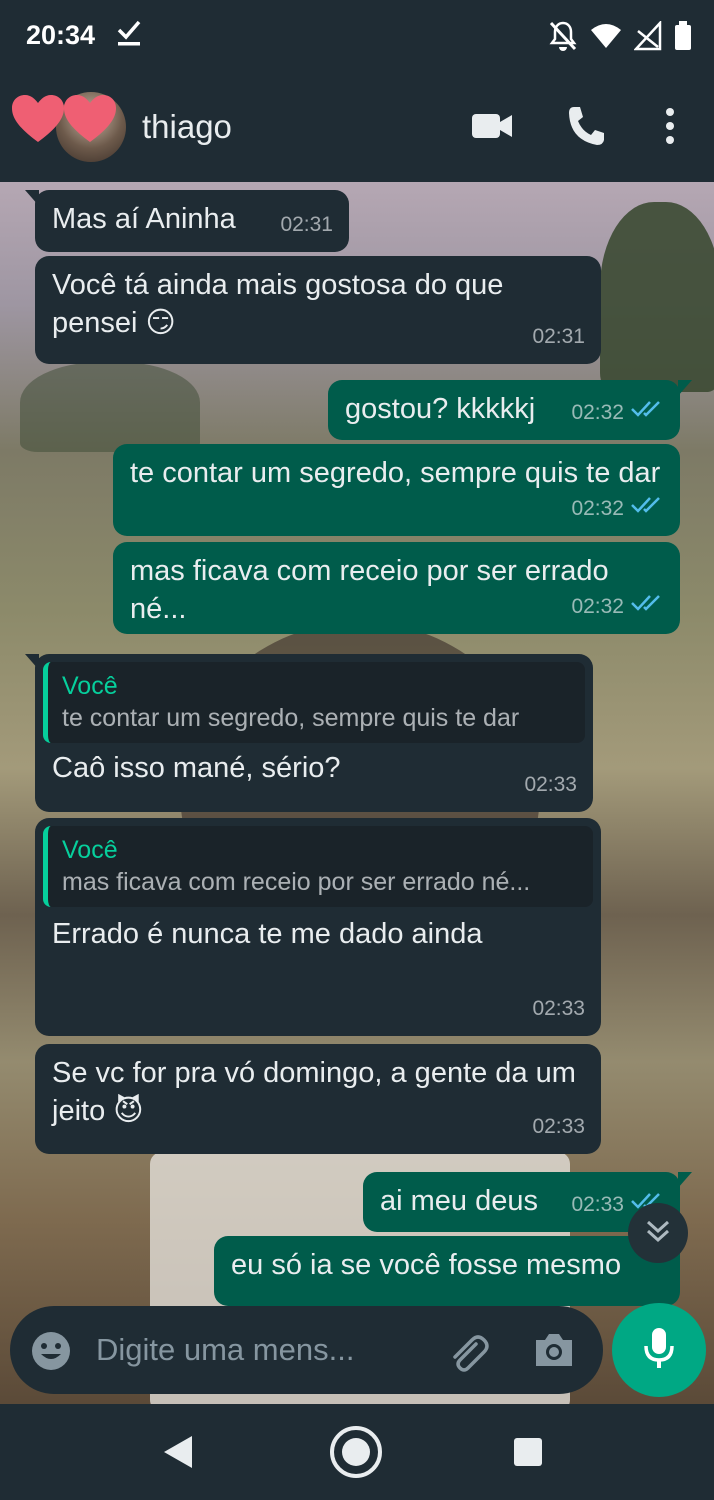  What do you see at coordinates (426, 1265) in the screenshot?
I see `message-text: eu só ia se você fosse mesmo` at bounding box center [426, 1265].